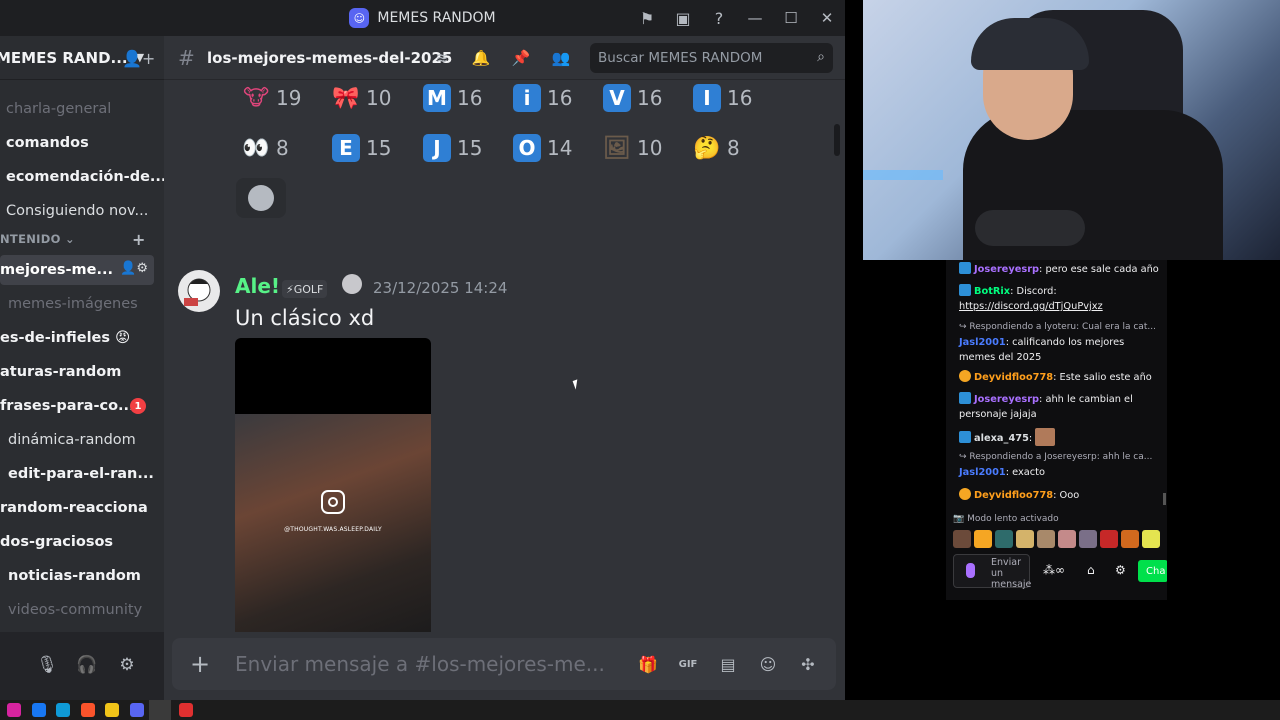  Describe the element at coordinates (992, 291) in the screenshot. I see `chat-username: BotRix` at that location.